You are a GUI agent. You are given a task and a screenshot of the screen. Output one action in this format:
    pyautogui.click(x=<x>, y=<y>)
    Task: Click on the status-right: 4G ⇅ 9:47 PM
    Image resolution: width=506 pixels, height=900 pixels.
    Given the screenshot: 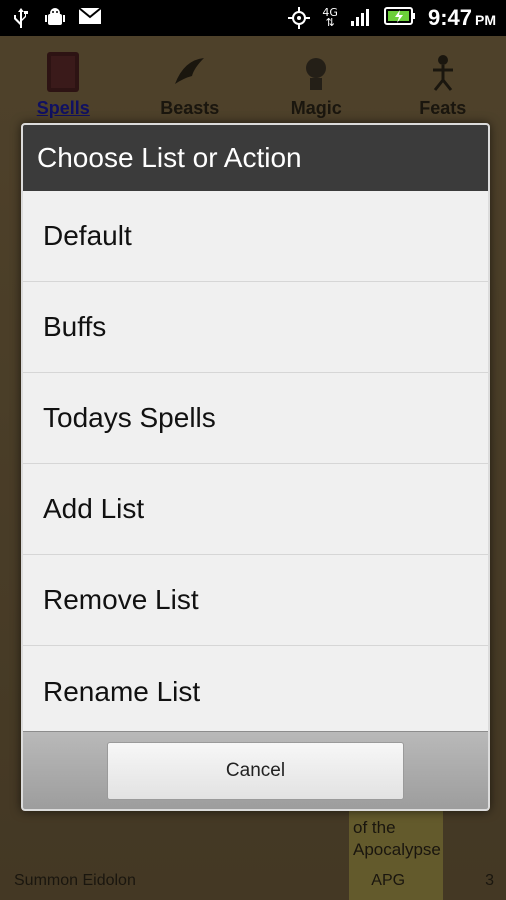 What is the action you would take?
    pyautogui.click(x=392, y=18)
    